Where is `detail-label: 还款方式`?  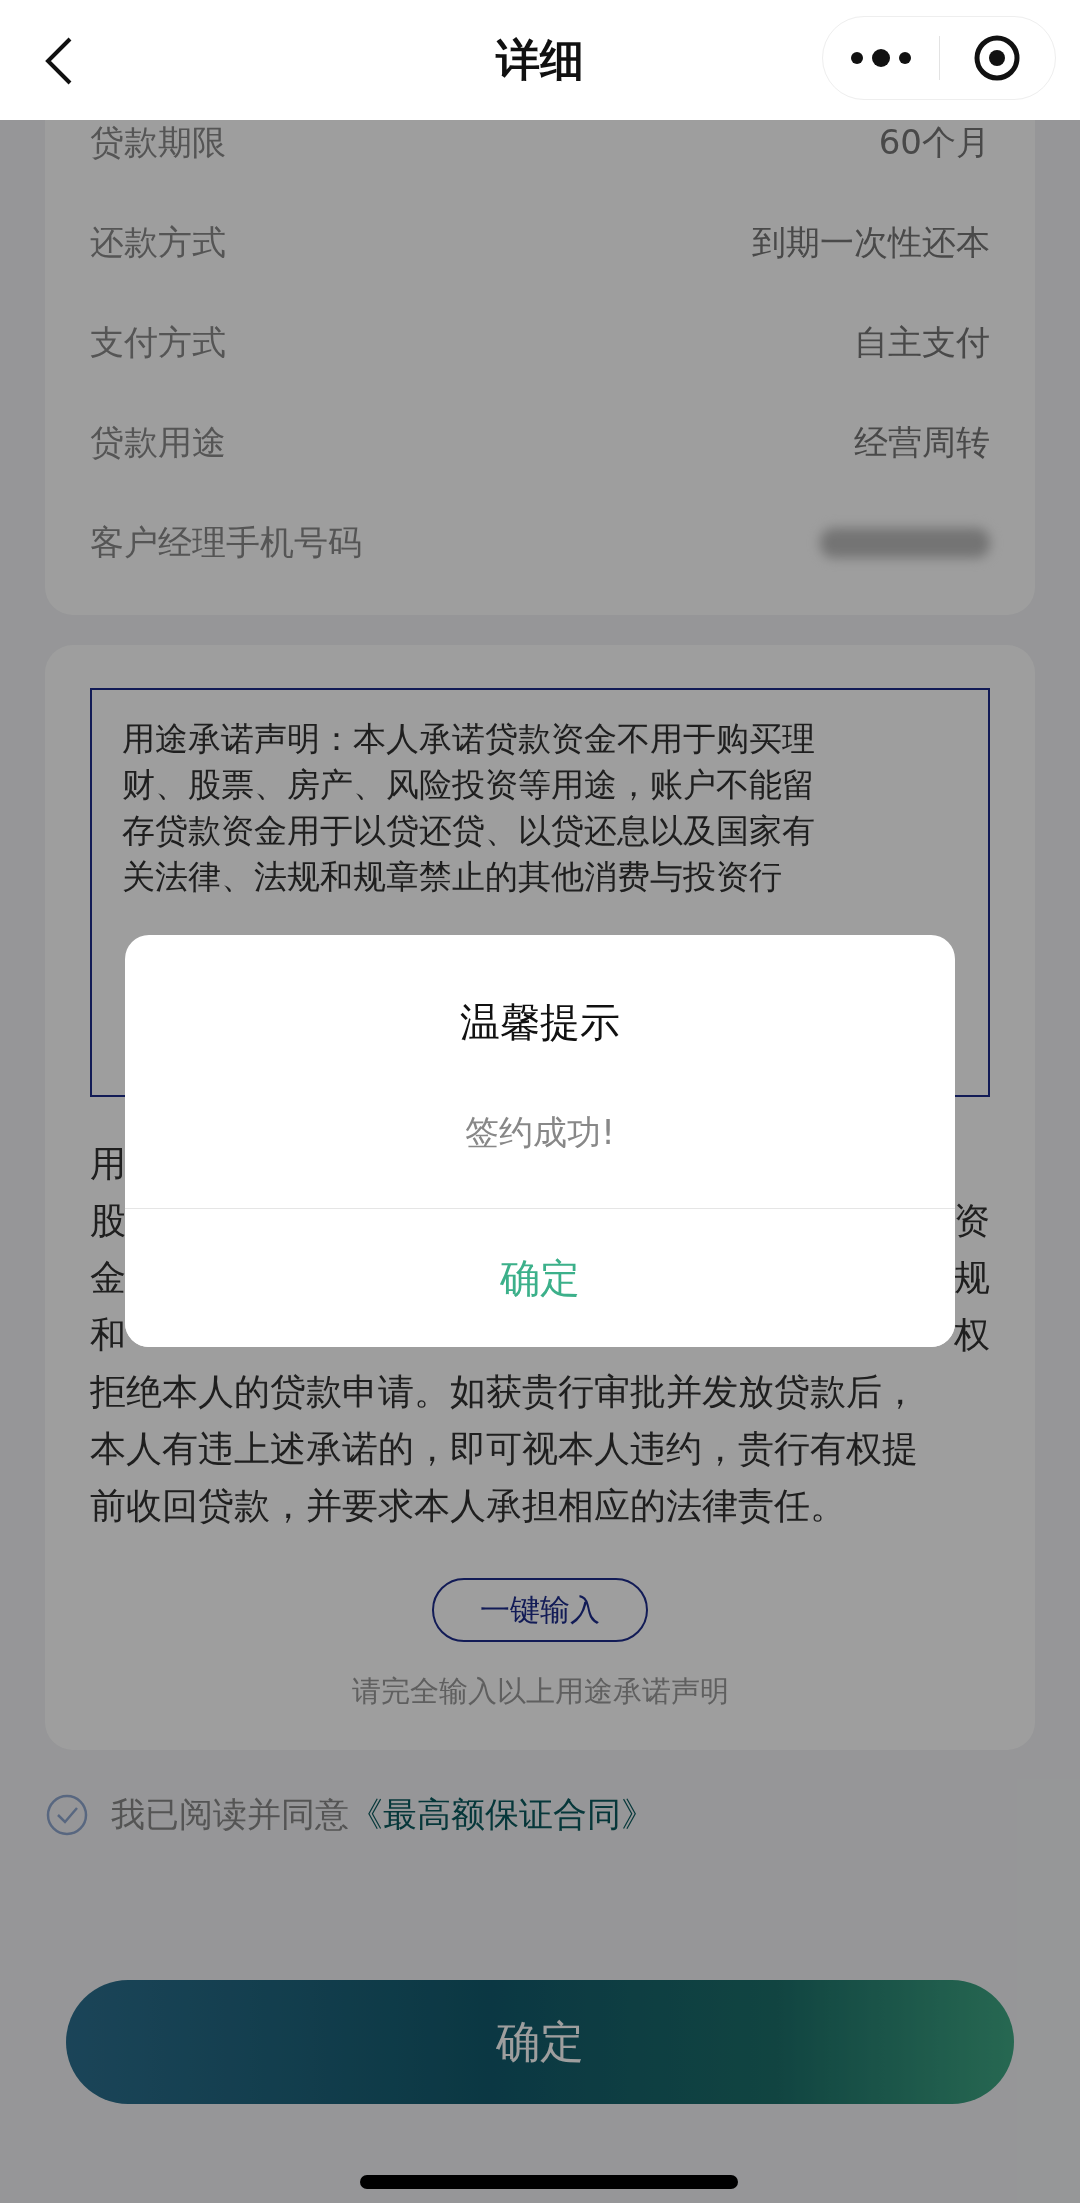
detail-label: 还款方式 is located at coordinates (158, 242).